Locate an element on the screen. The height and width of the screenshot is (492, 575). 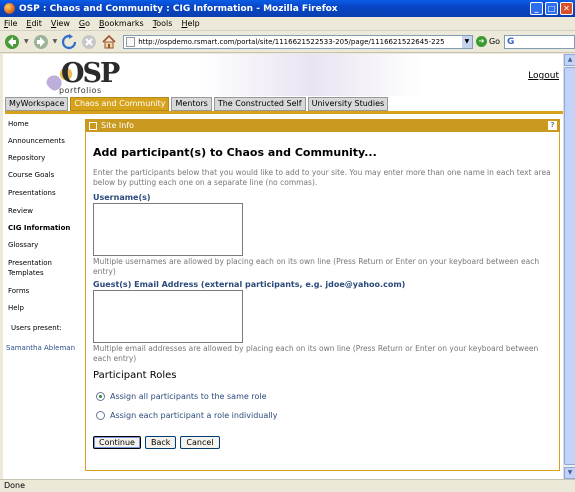
radio-individual-role is located at coordinates (100, 415).